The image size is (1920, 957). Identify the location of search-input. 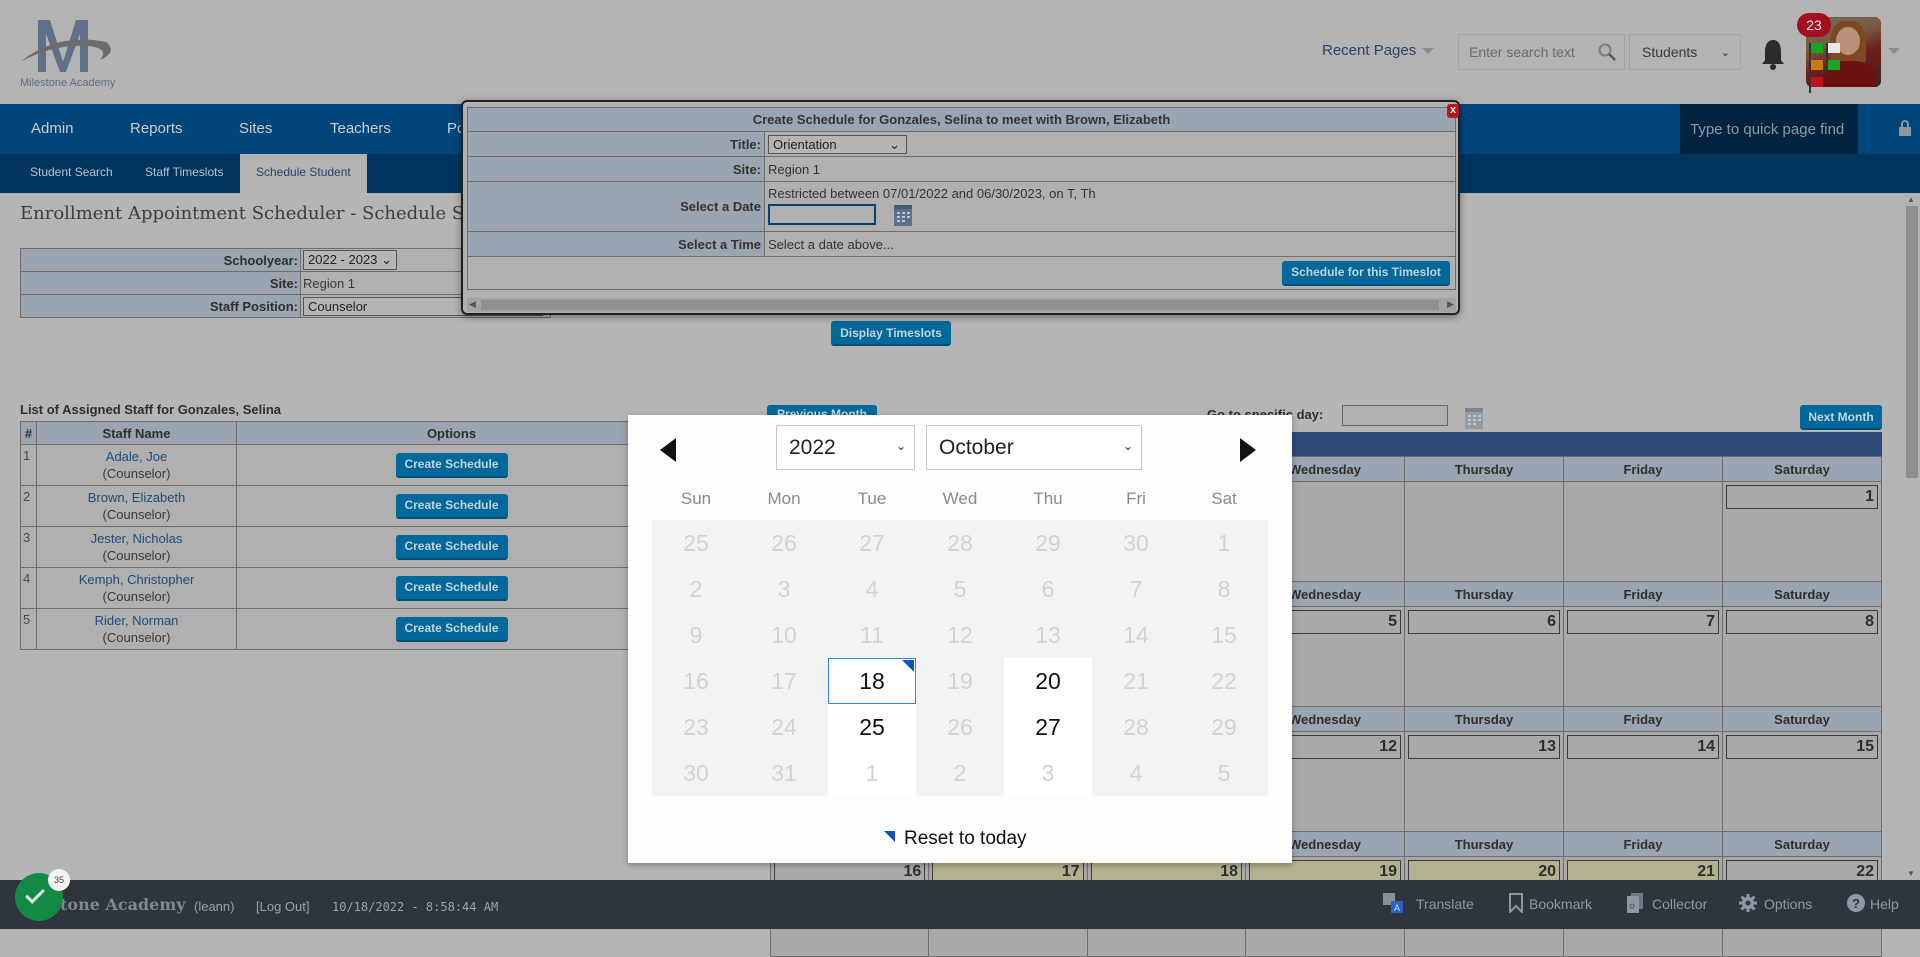
(1524, 52).